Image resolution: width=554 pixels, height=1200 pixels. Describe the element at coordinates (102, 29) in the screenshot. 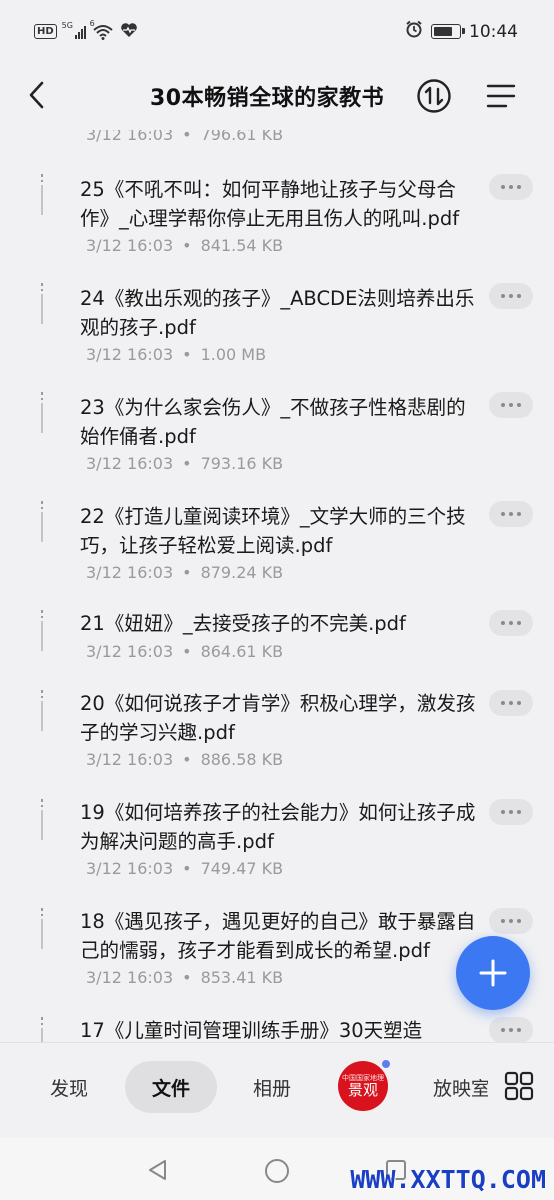

I see `wifi-icon: 6` at that location.